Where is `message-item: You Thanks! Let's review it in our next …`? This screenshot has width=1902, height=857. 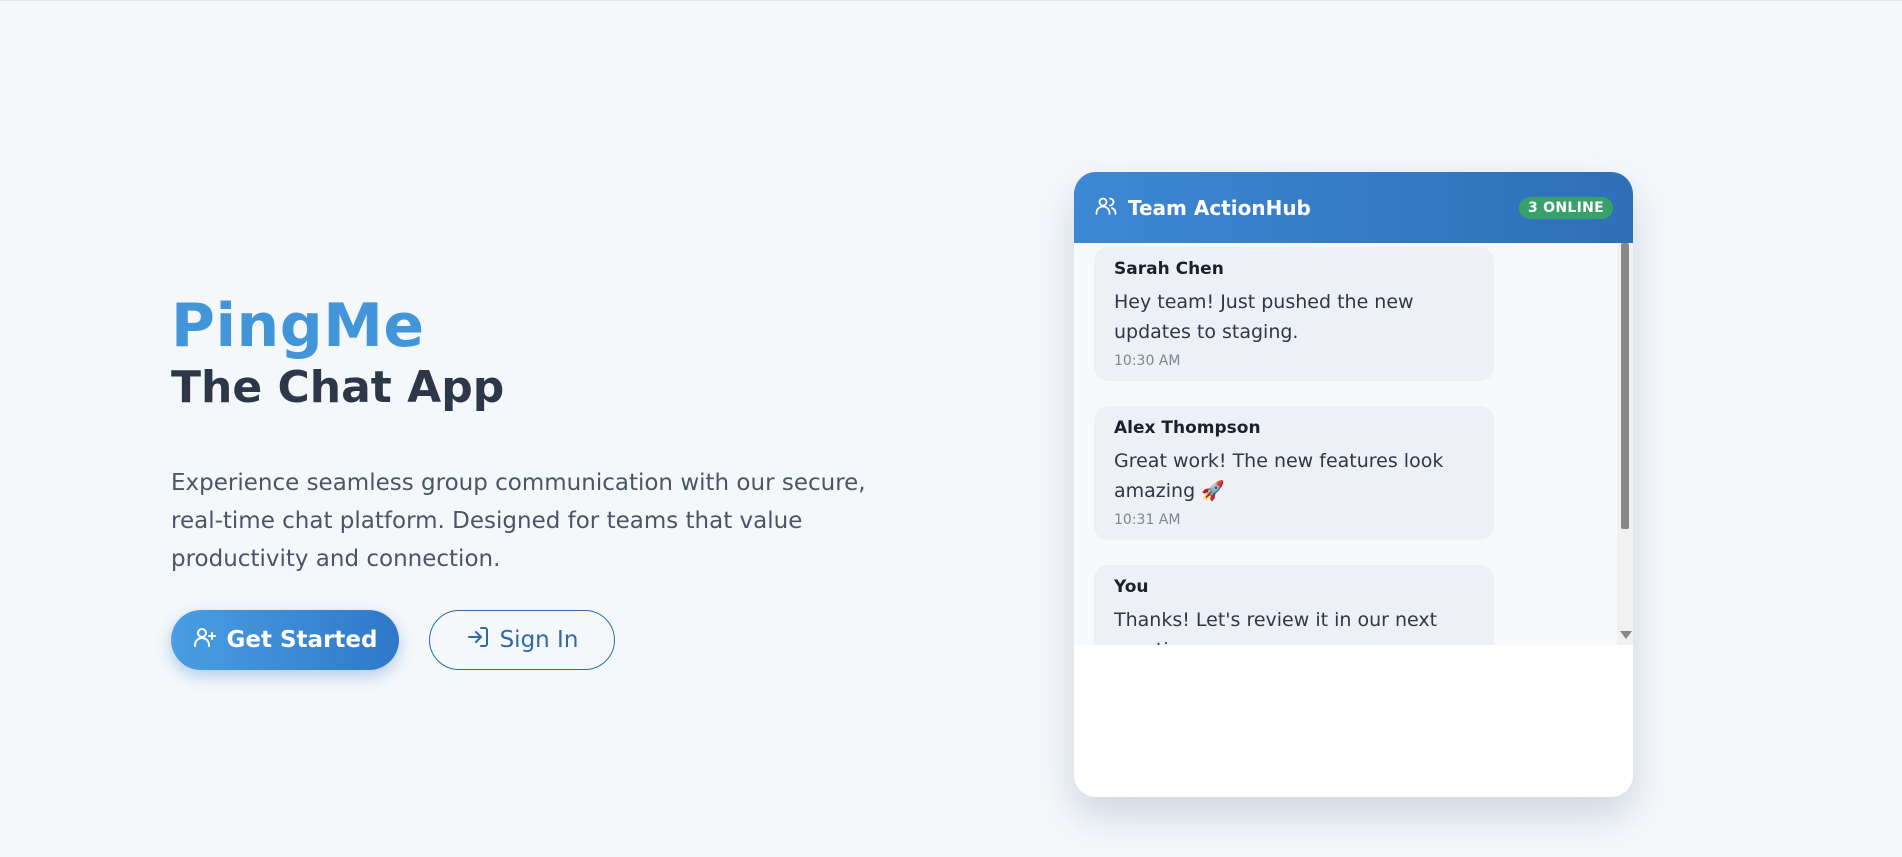
message-item: You Thanks! Let's review it in our next … is located at coordinates (1294, 605).